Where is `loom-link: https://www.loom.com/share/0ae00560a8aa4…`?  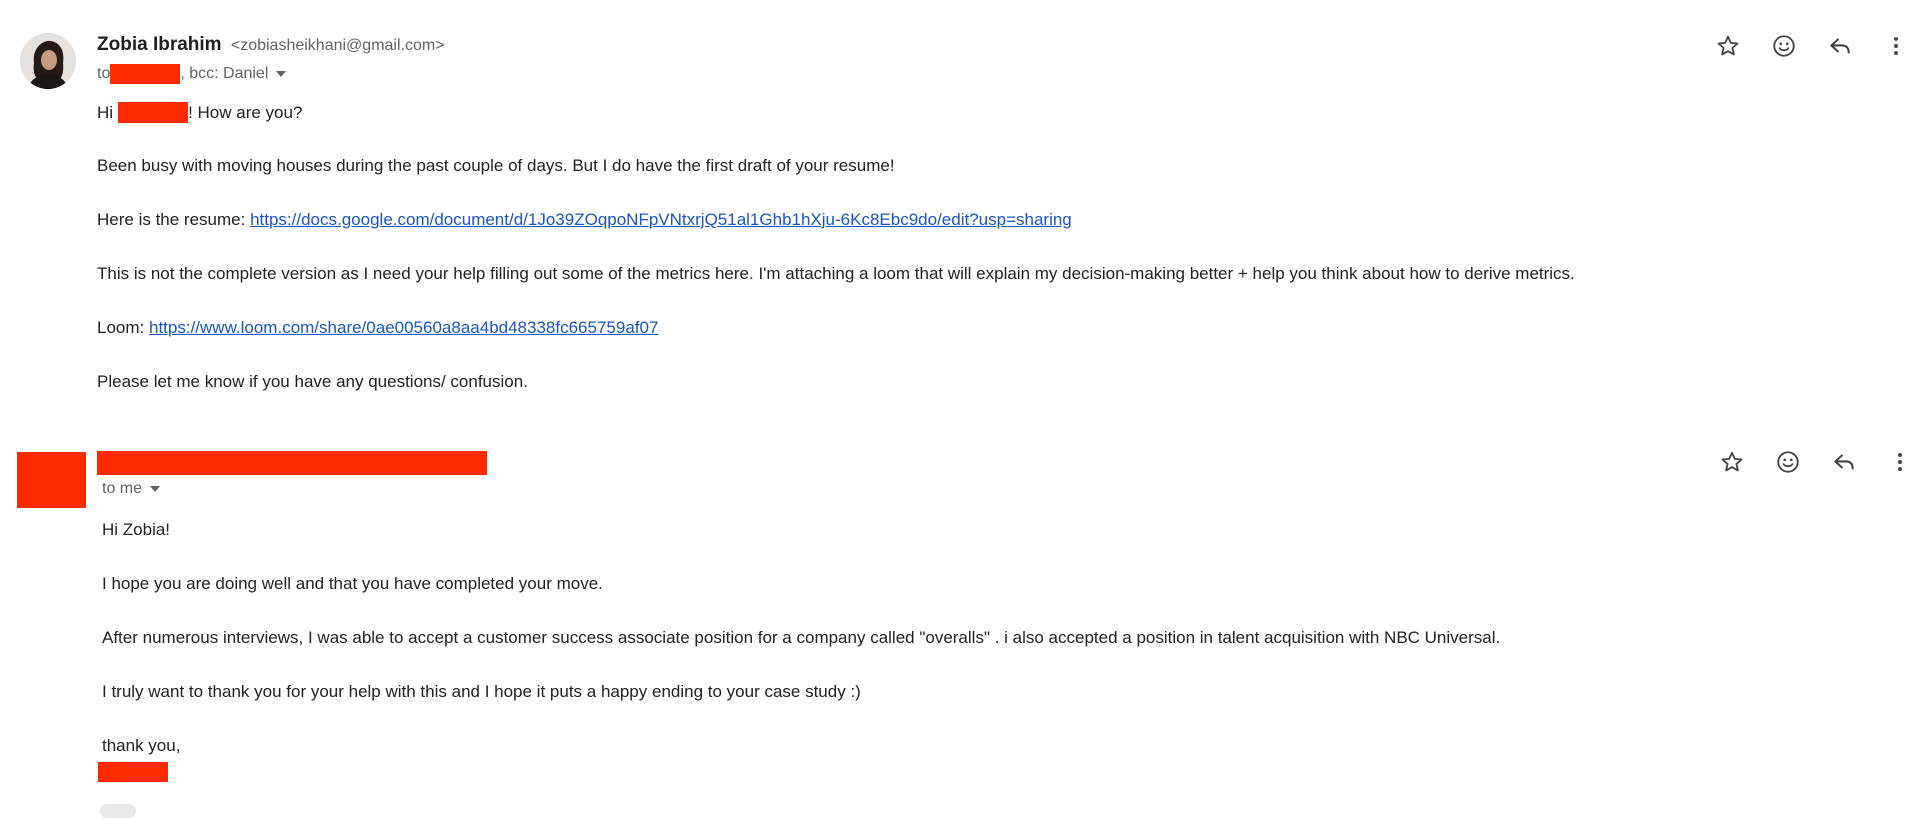 loom-link: https://www.loom.com/share/0ae00560a8aa4… is located at coordinates (403, 327).